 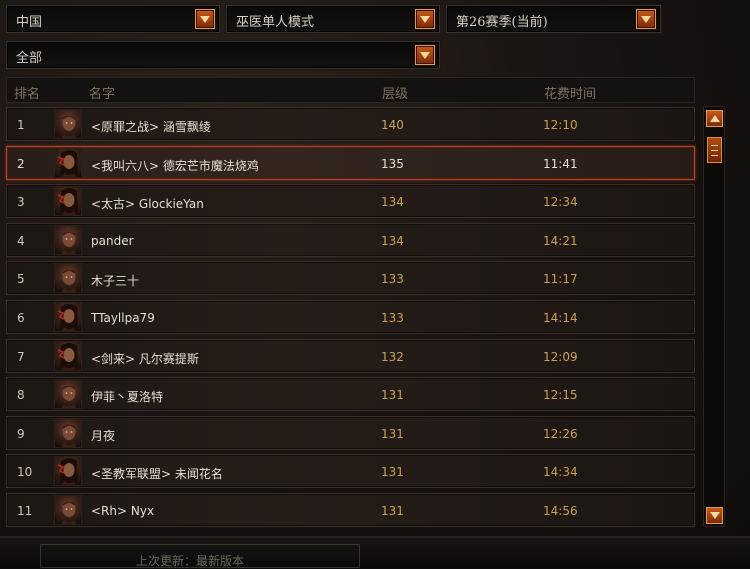 I want to click on rank-cell: 7, so click(x=21, y=356).